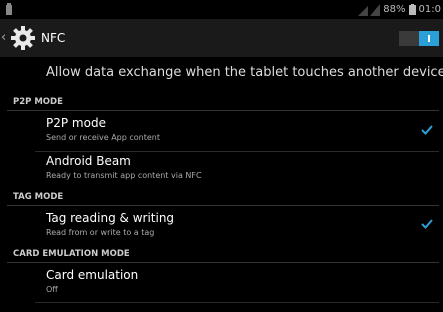 This screenshot has height=312, width=443. What do you see at coordinates (221, 38) in the screenshot?
I see `action-bar: ‹ NFC` at bounding box center [221, 38].